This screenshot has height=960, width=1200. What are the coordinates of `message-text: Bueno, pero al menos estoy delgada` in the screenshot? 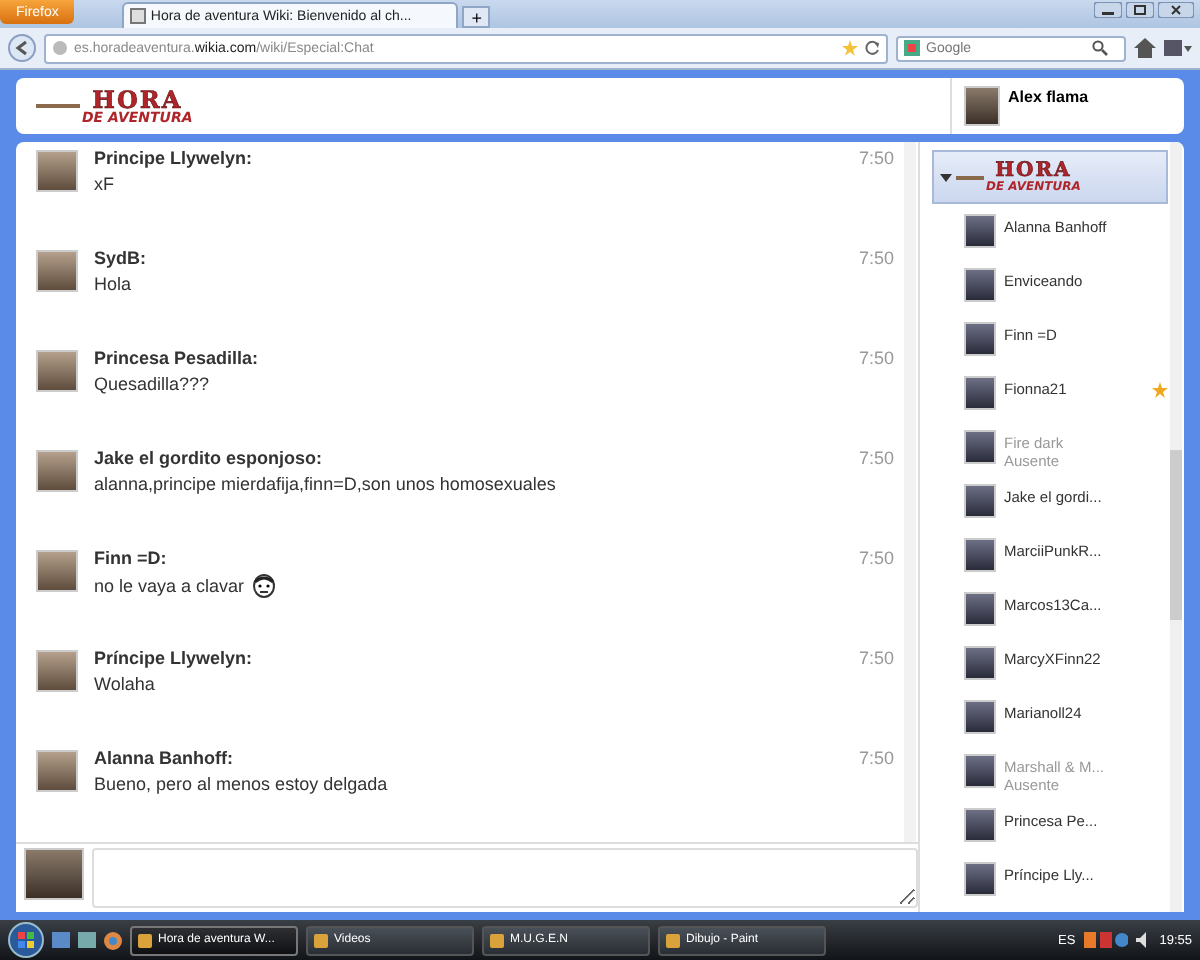 It's located at (241, 784).